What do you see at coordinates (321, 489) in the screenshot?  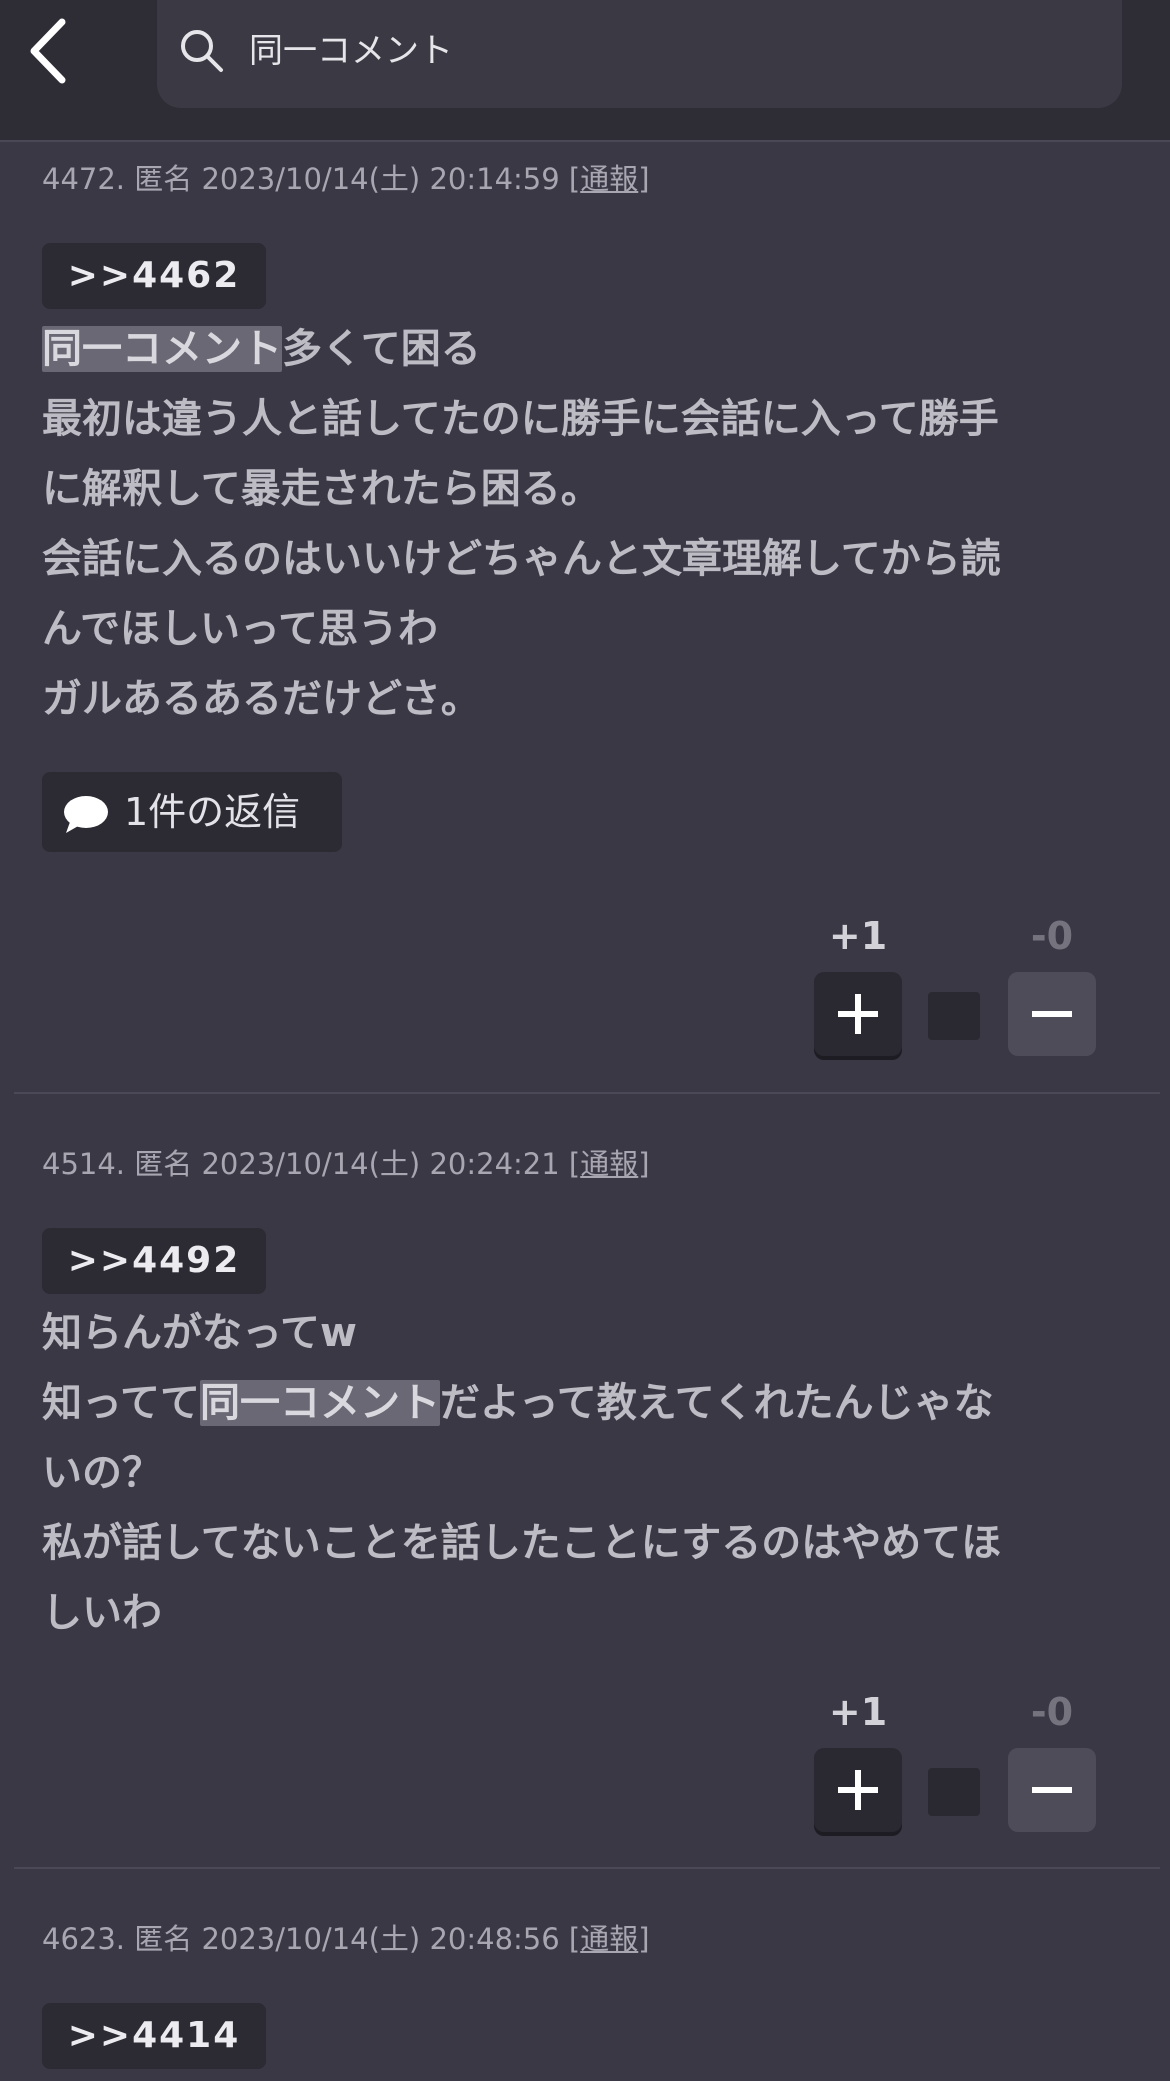 I see `comment-line: に解釈して暴走されたら困る。` at bounding box center [321, 489].